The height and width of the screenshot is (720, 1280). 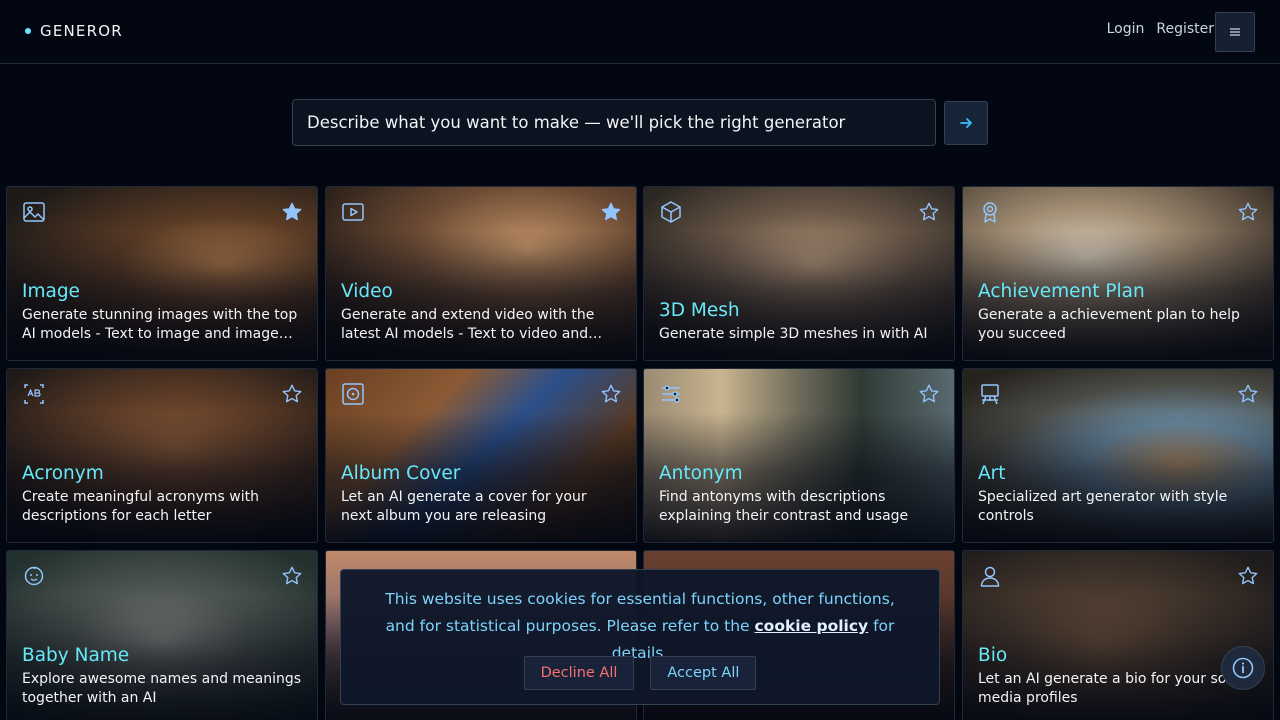 I want to click on menu-button, so click(x=1235, y=32).